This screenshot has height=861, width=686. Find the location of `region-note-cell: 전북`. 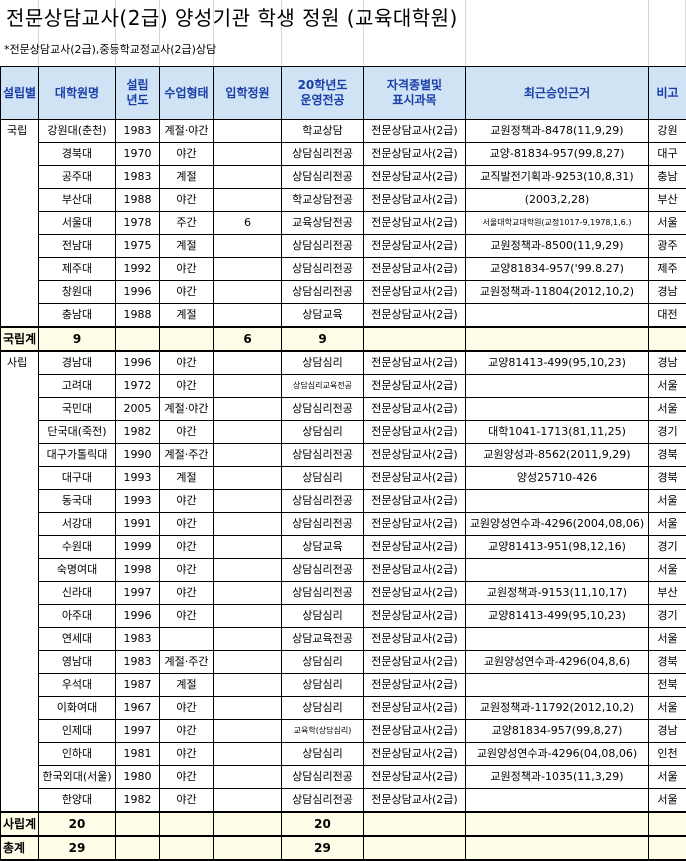

region-note-cell: 전북 is located at coordinates (667, 685).